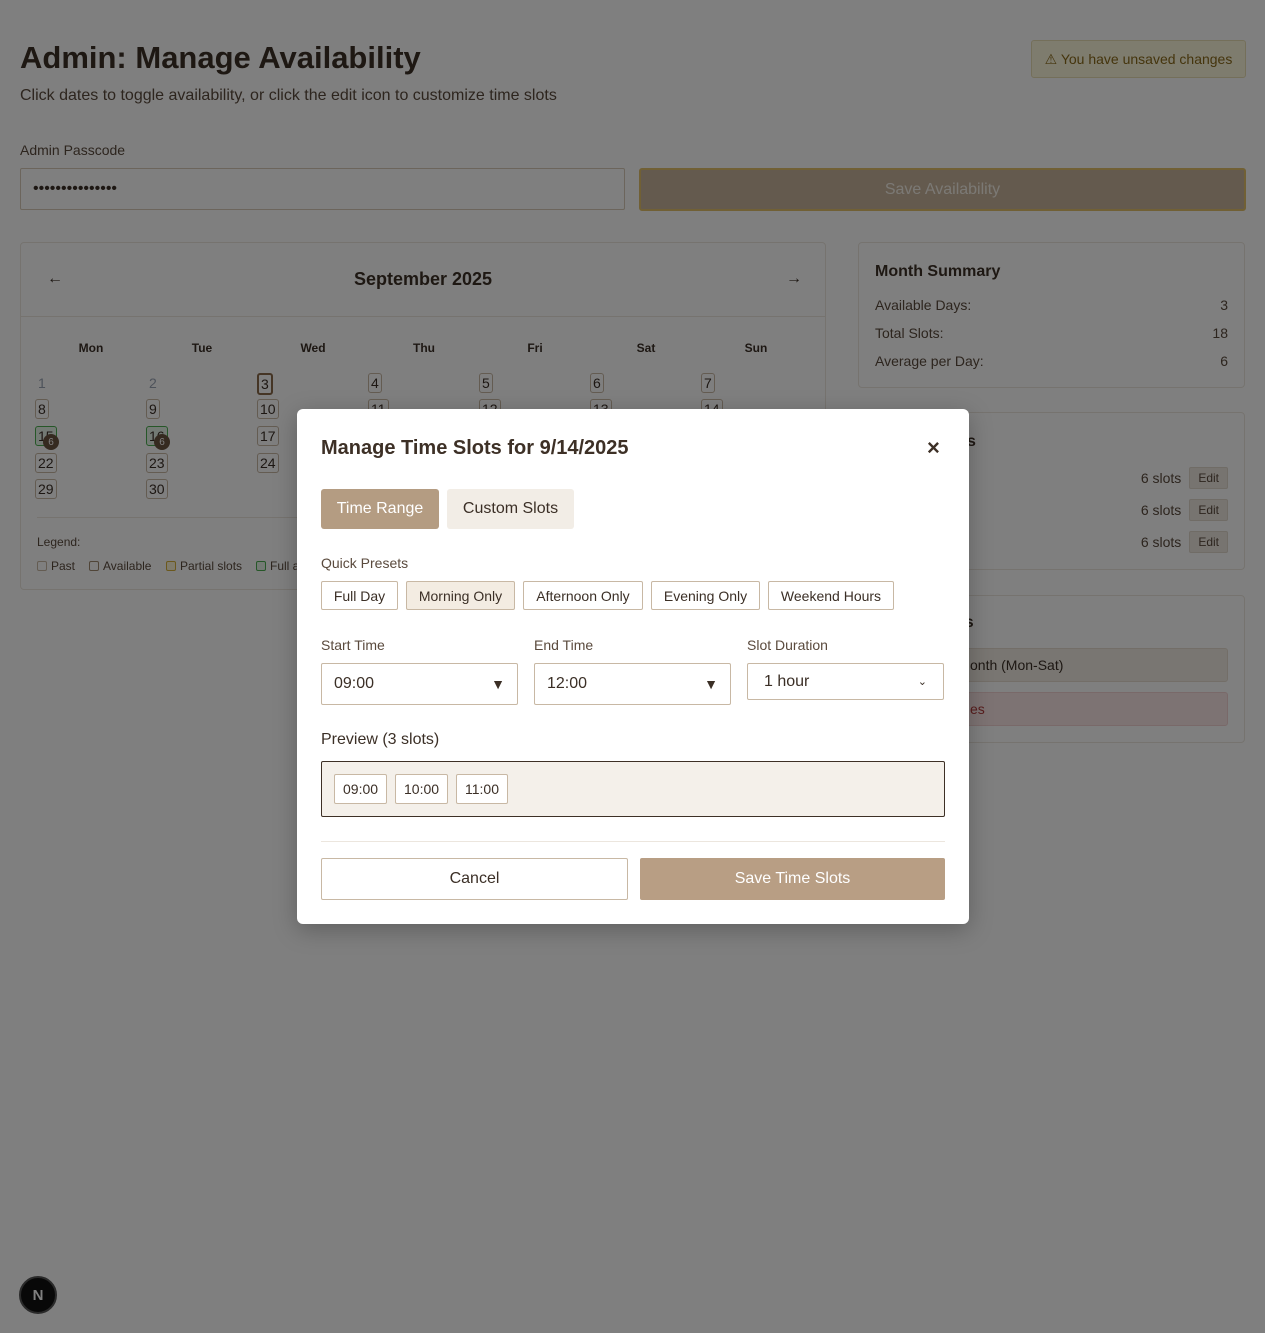 The image size is (1265, 1333). What do you see at coordinates (475, 448) in the screenshot?
I see `modal-title: Manage Time Slots for 9/14/2025` at bounding box center [475, 448].